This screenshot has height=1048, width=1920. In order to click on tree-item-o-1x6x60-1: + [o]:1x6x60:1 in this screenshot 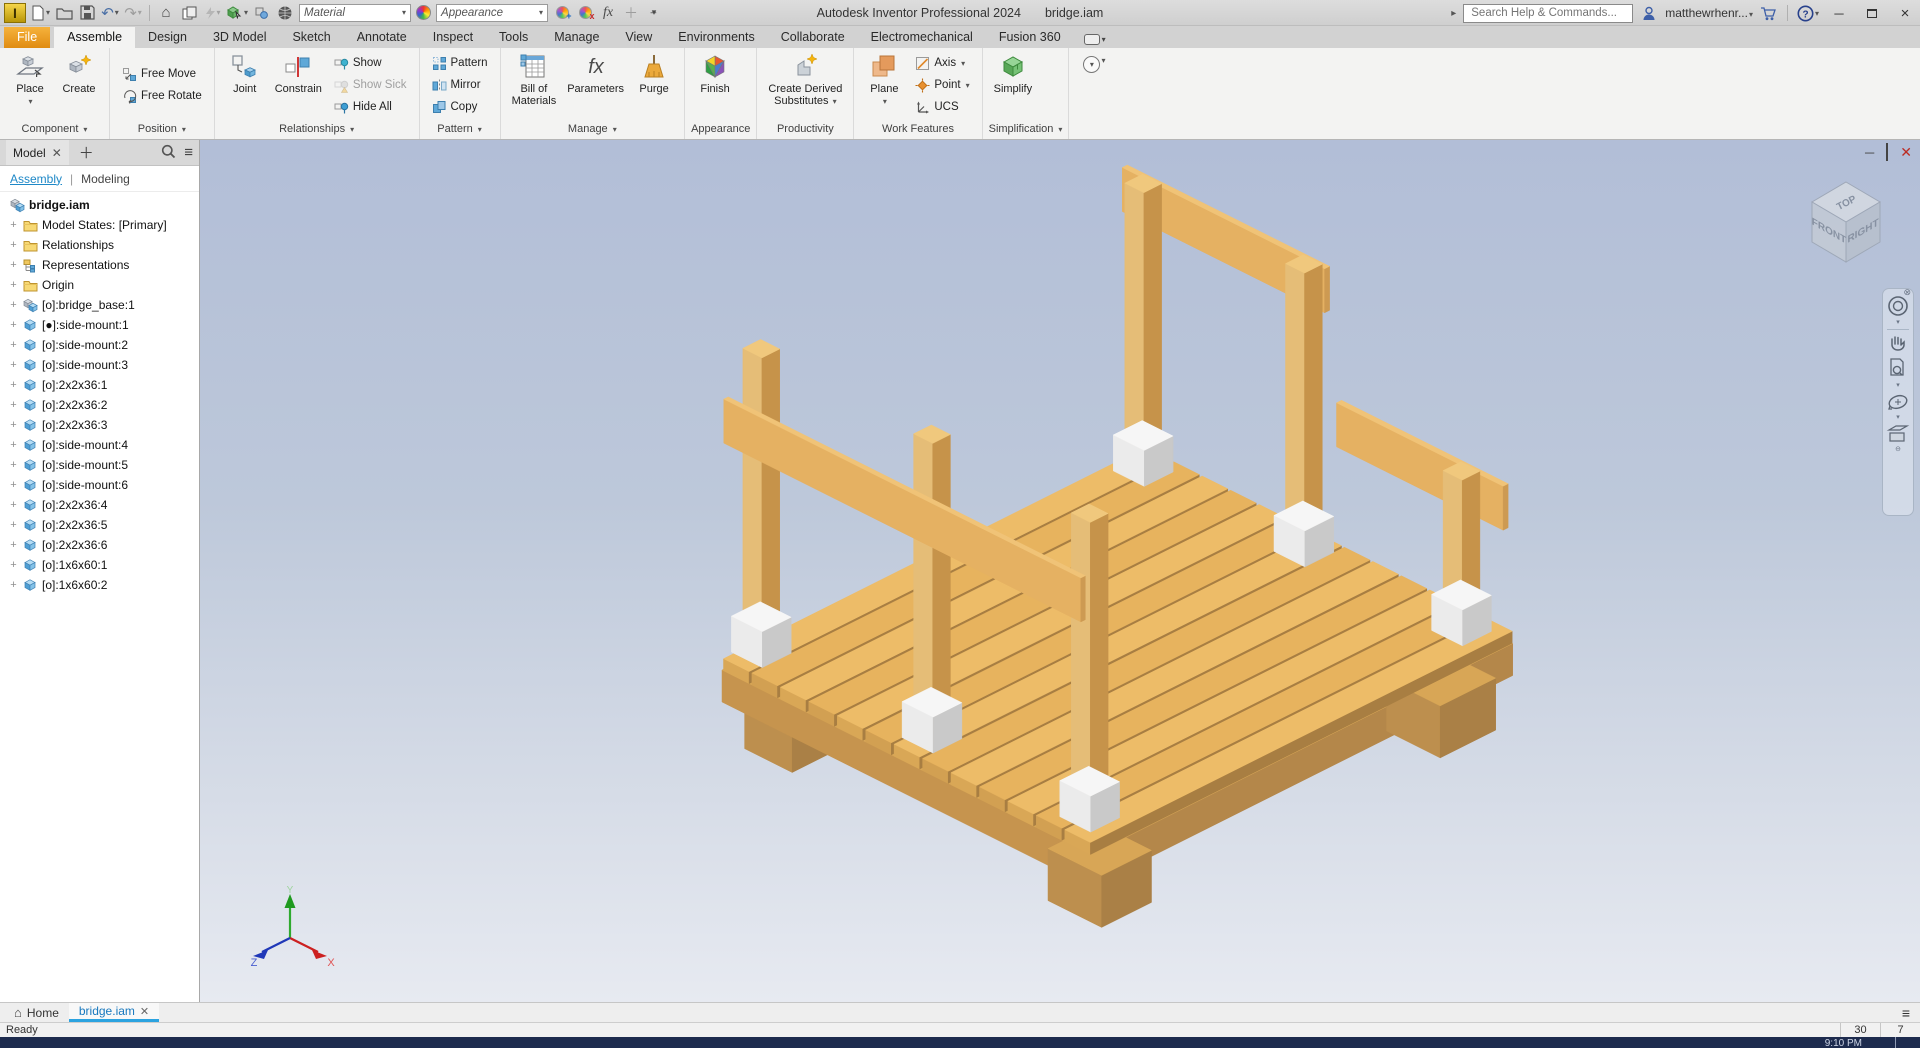, I will do `click(99, 565)`.